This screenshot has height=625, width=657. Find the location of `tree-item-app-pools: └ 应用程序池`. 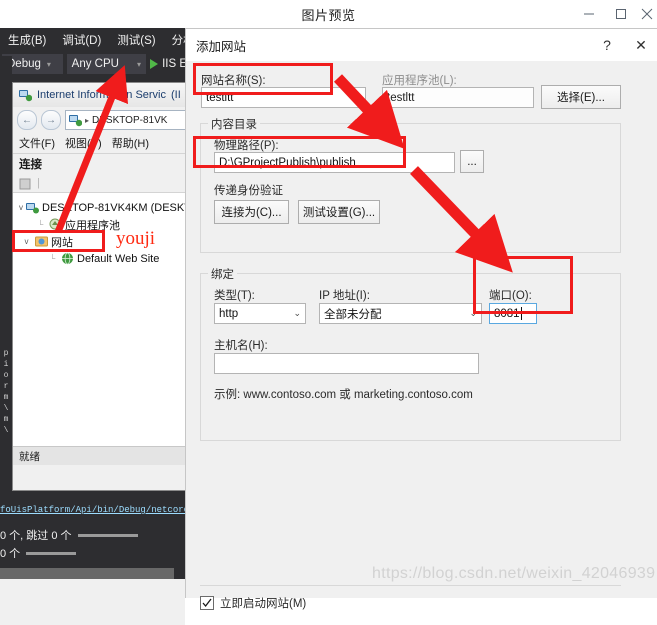

tree-item-app-pools: └ 应用程序池 is located at coordinates (99, 224).